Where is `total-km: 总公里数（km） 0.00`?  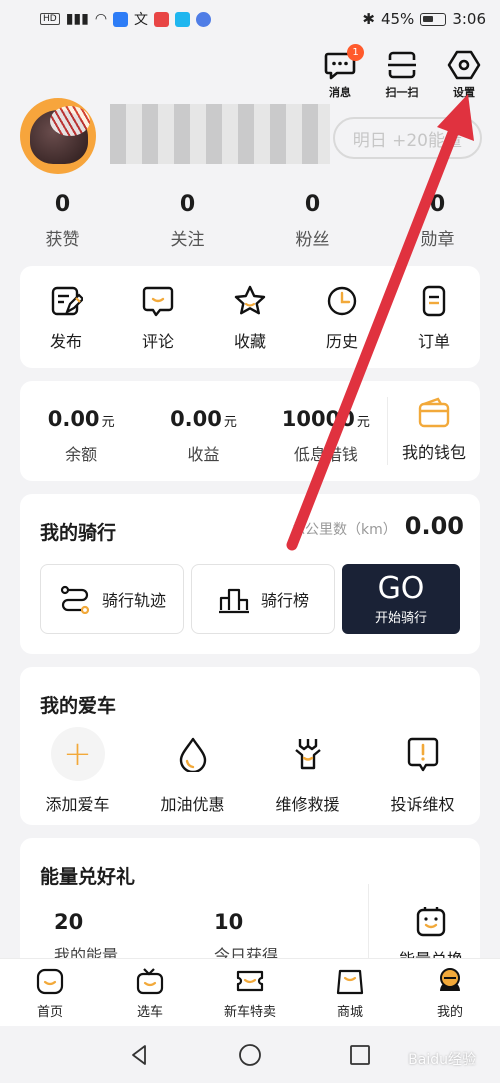 total-km: 总公里数（km） 0.00 is located at coordinates (377, 526).